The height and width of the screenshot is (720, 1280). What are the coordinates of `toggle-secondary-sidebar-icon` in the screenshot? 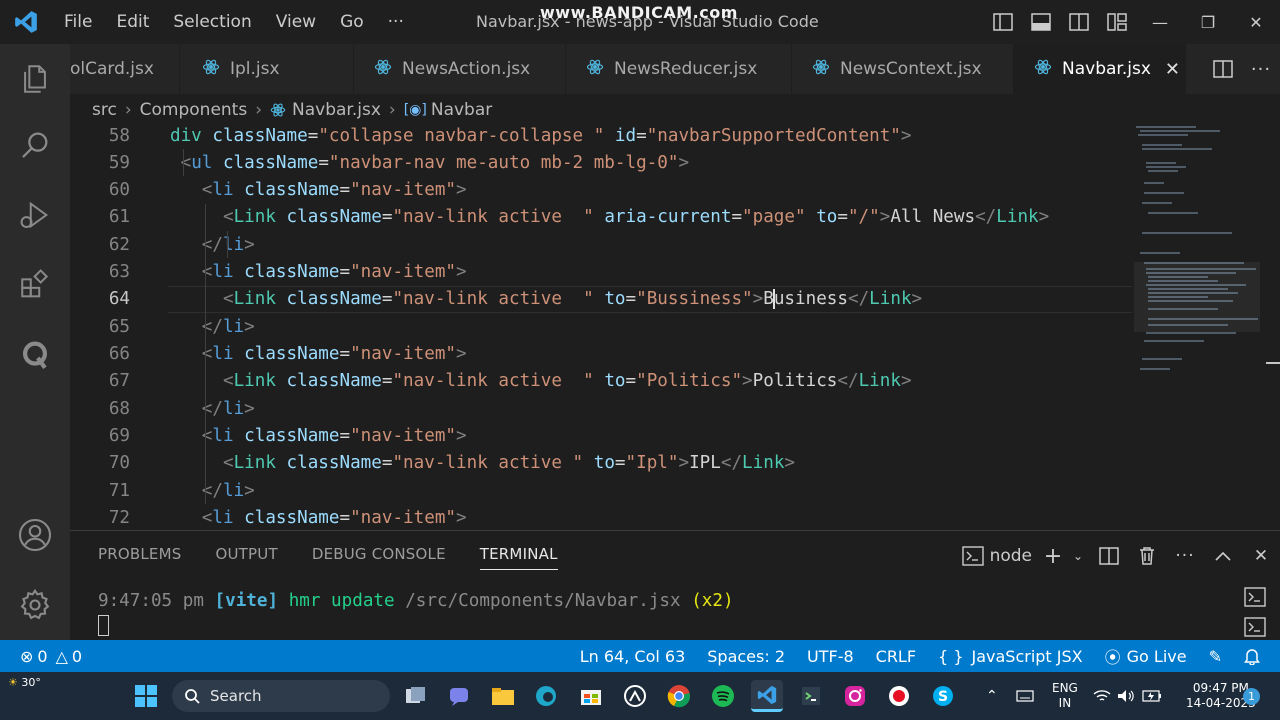 It's located at (1079, 22).